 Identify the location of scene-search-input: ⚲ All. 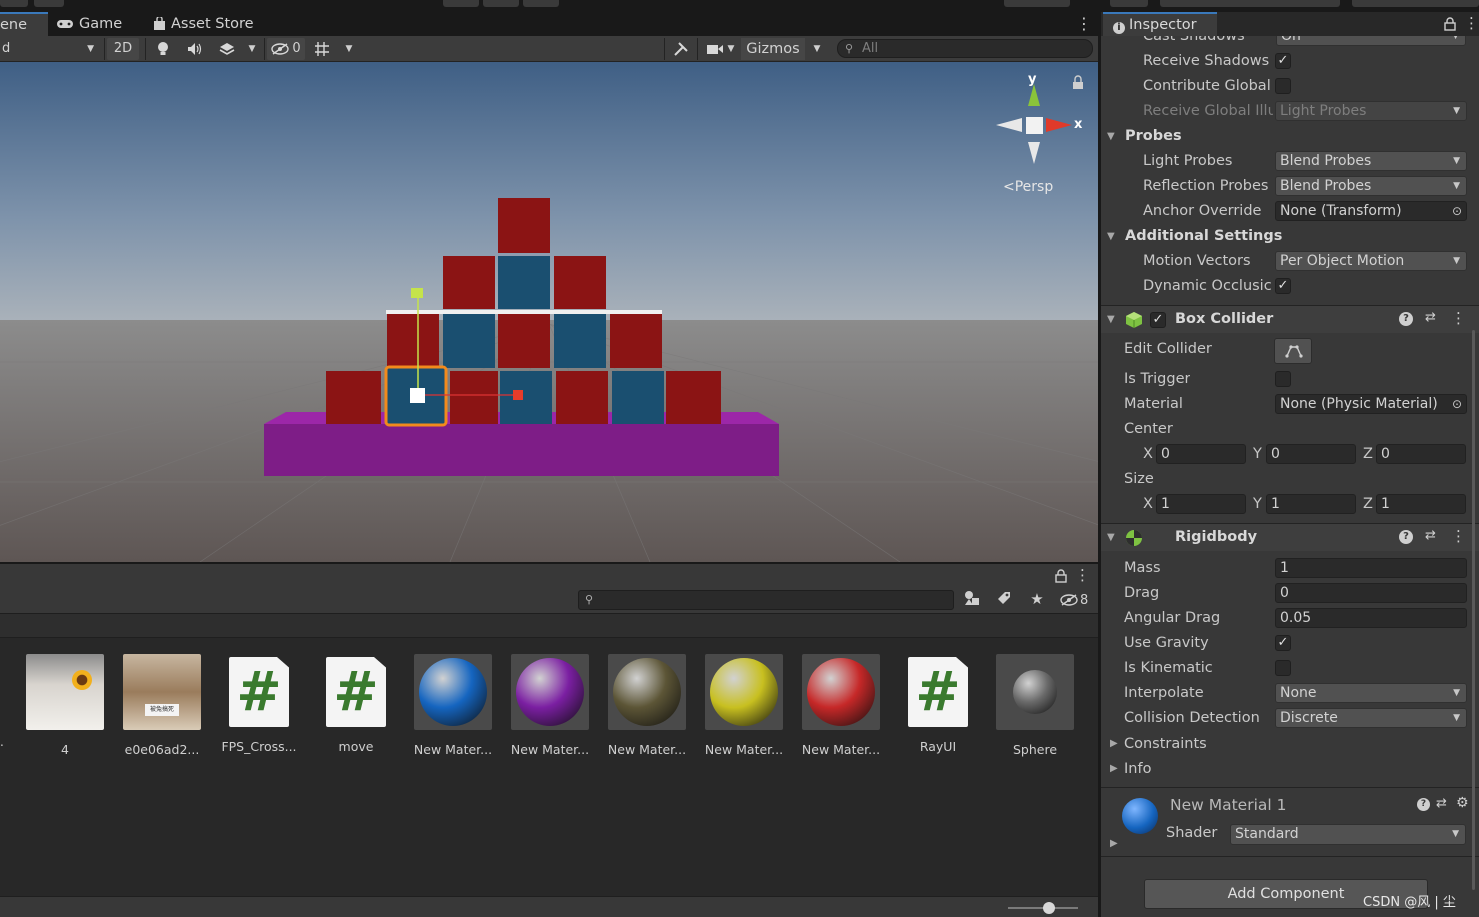
(965, 48).